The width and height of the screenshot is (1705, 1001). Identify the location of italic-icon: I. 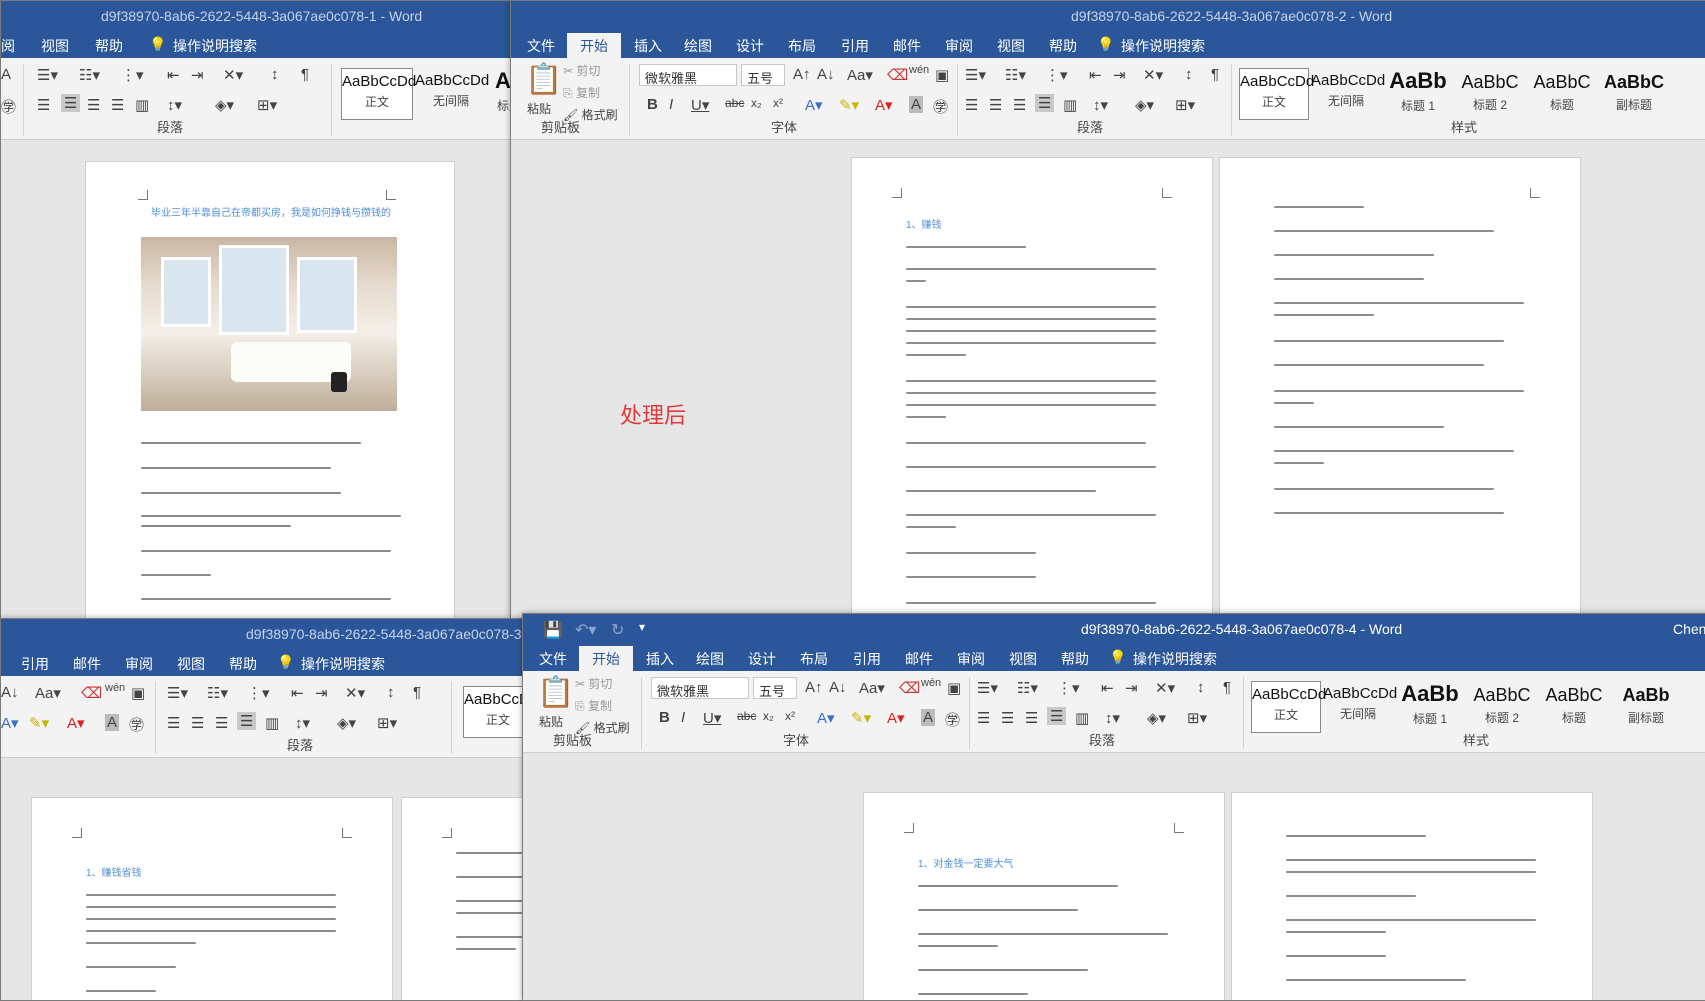
(683, 717).